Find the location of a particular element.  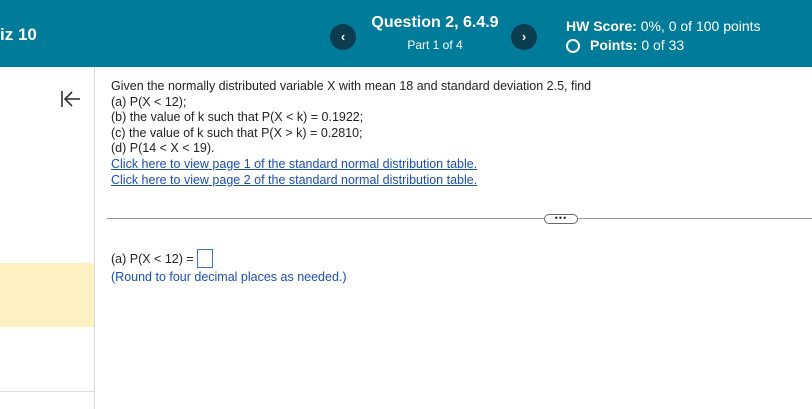

question-part-a: (a) P(X < 12); is located at coordinates (149, 101).